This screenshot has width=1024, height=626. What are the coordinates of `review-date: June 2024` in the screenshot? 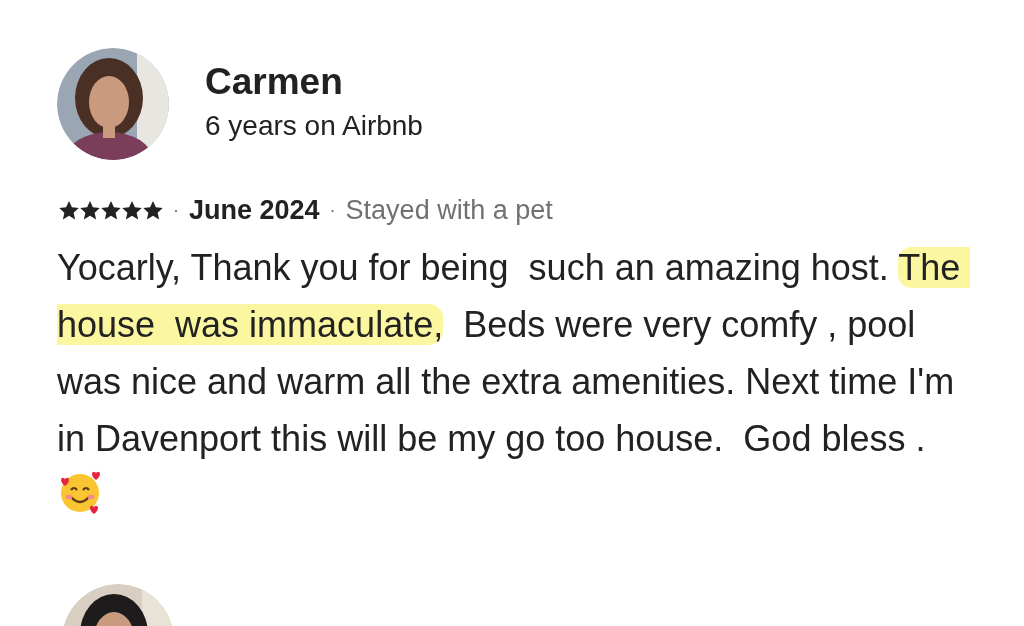 It's located at (254, 210).